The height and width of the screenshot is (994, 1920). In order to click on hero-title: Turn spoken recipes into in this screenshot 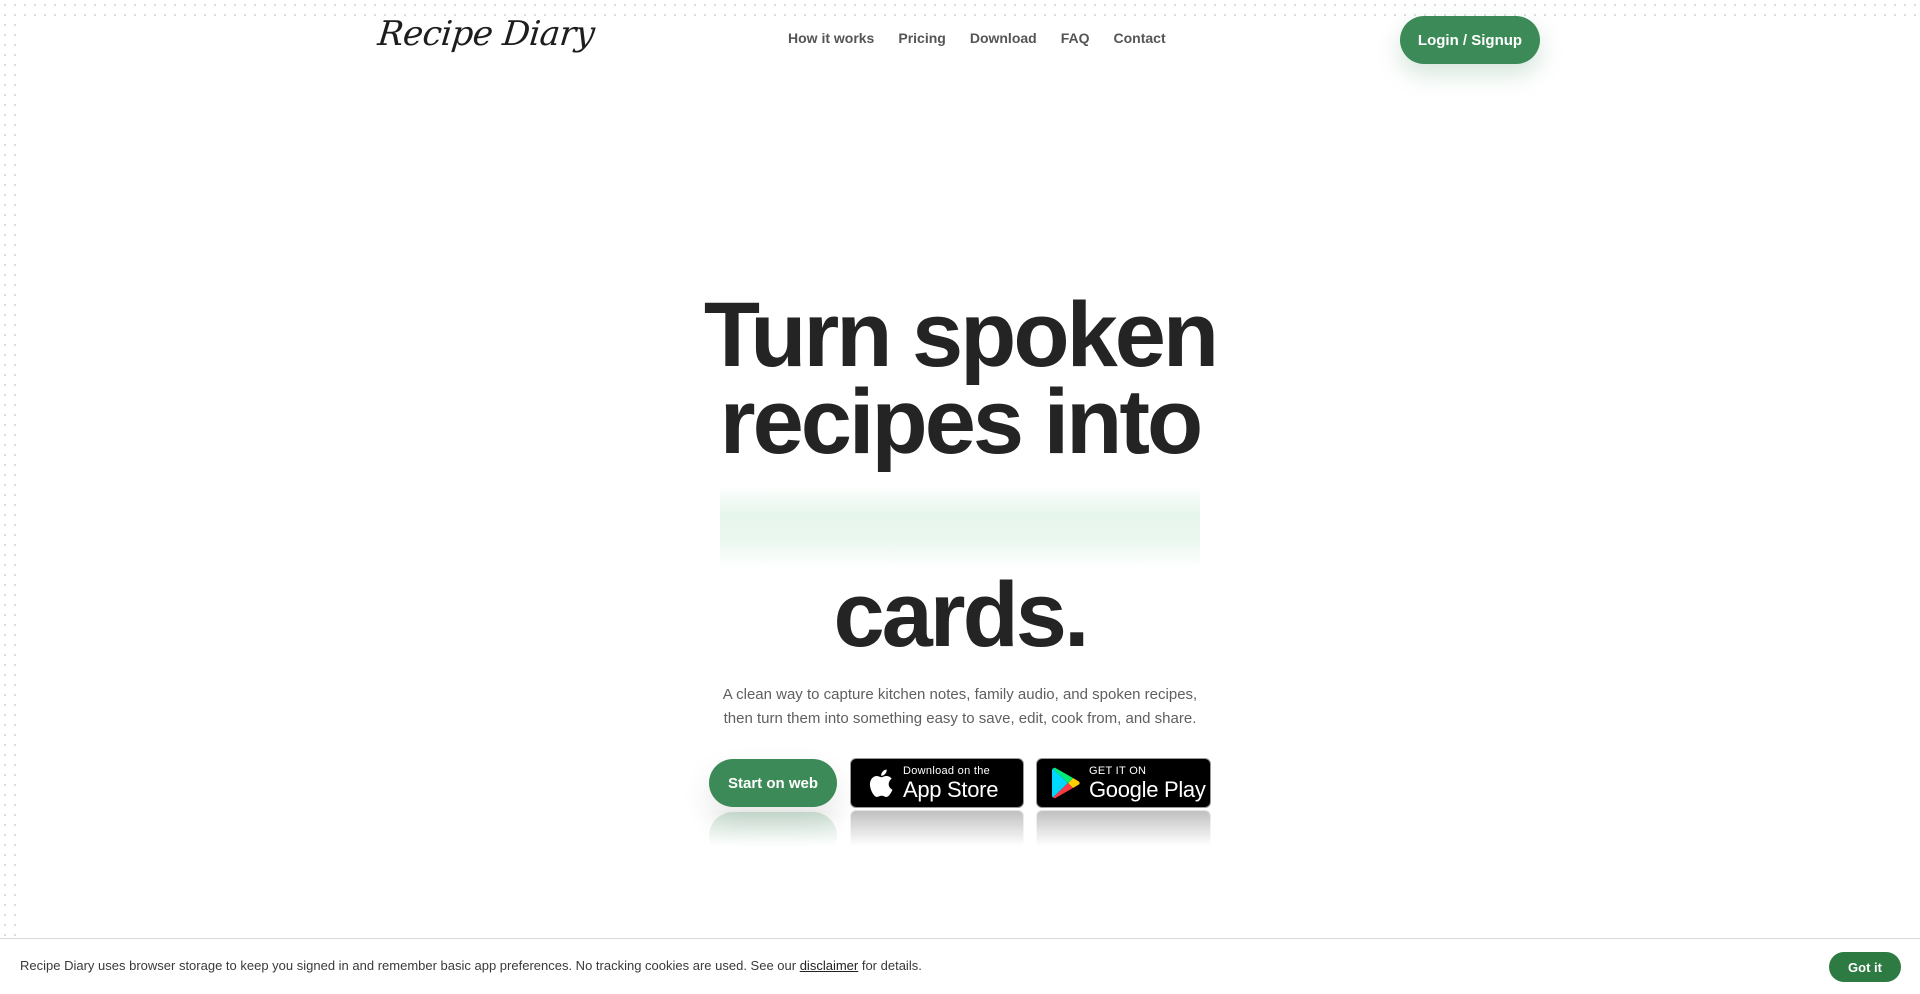, I will do `click(960, 378)`.